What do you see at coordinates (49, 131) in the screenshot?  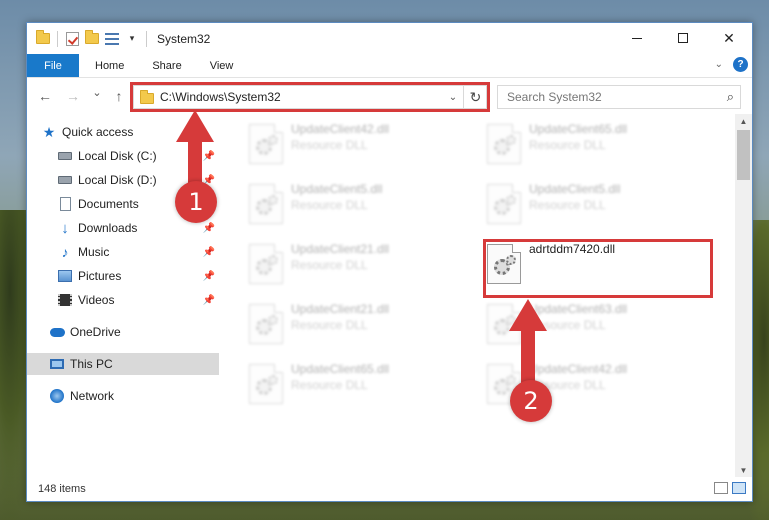 I see `star-icon: ★` at bounding box center [49, 131].